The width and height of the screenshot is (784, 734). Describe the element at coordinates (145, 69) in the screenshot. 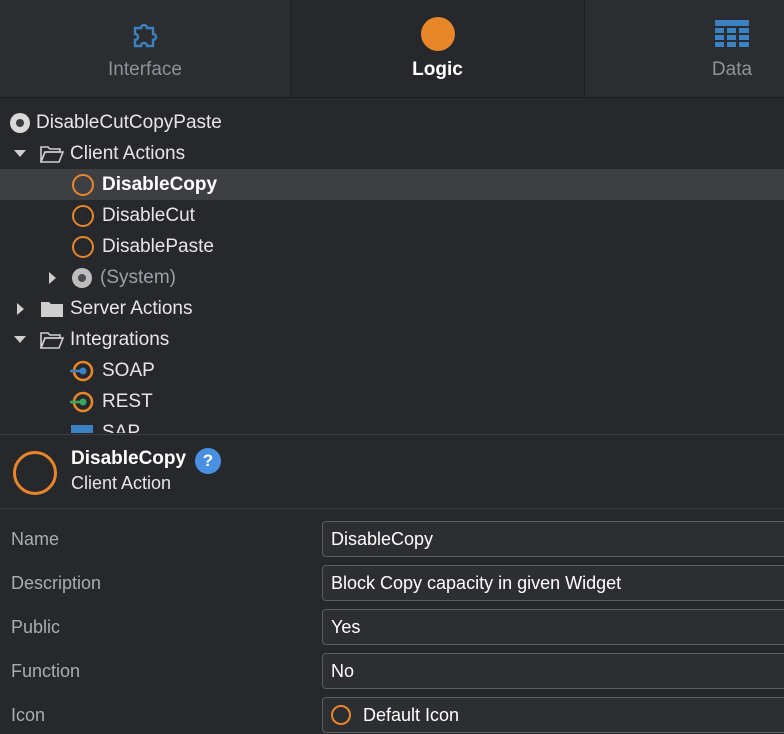

I see `tab-interface-label: Interface` at that location.